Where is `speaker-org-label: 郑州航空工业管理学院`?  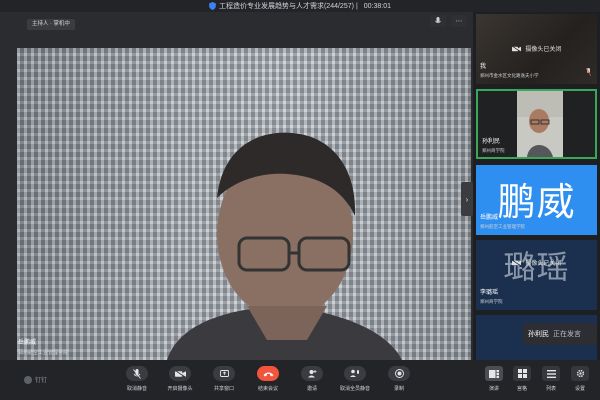
speaker-org-label: 郑州航空工业管理学院 is located at coordinates (43, 353).